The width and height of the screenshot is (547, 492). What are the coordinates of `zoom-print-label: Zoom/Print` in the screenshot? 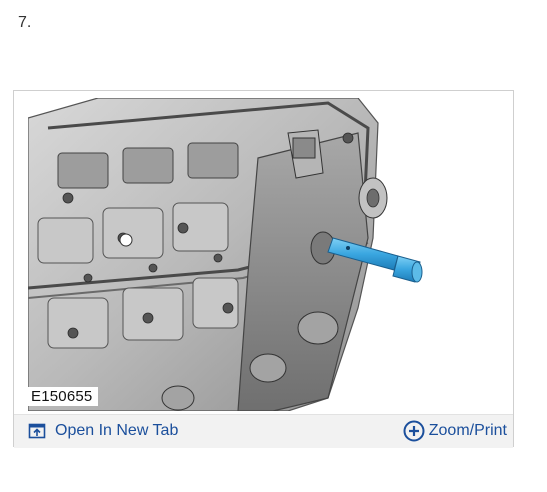 It's located at (467, 430).